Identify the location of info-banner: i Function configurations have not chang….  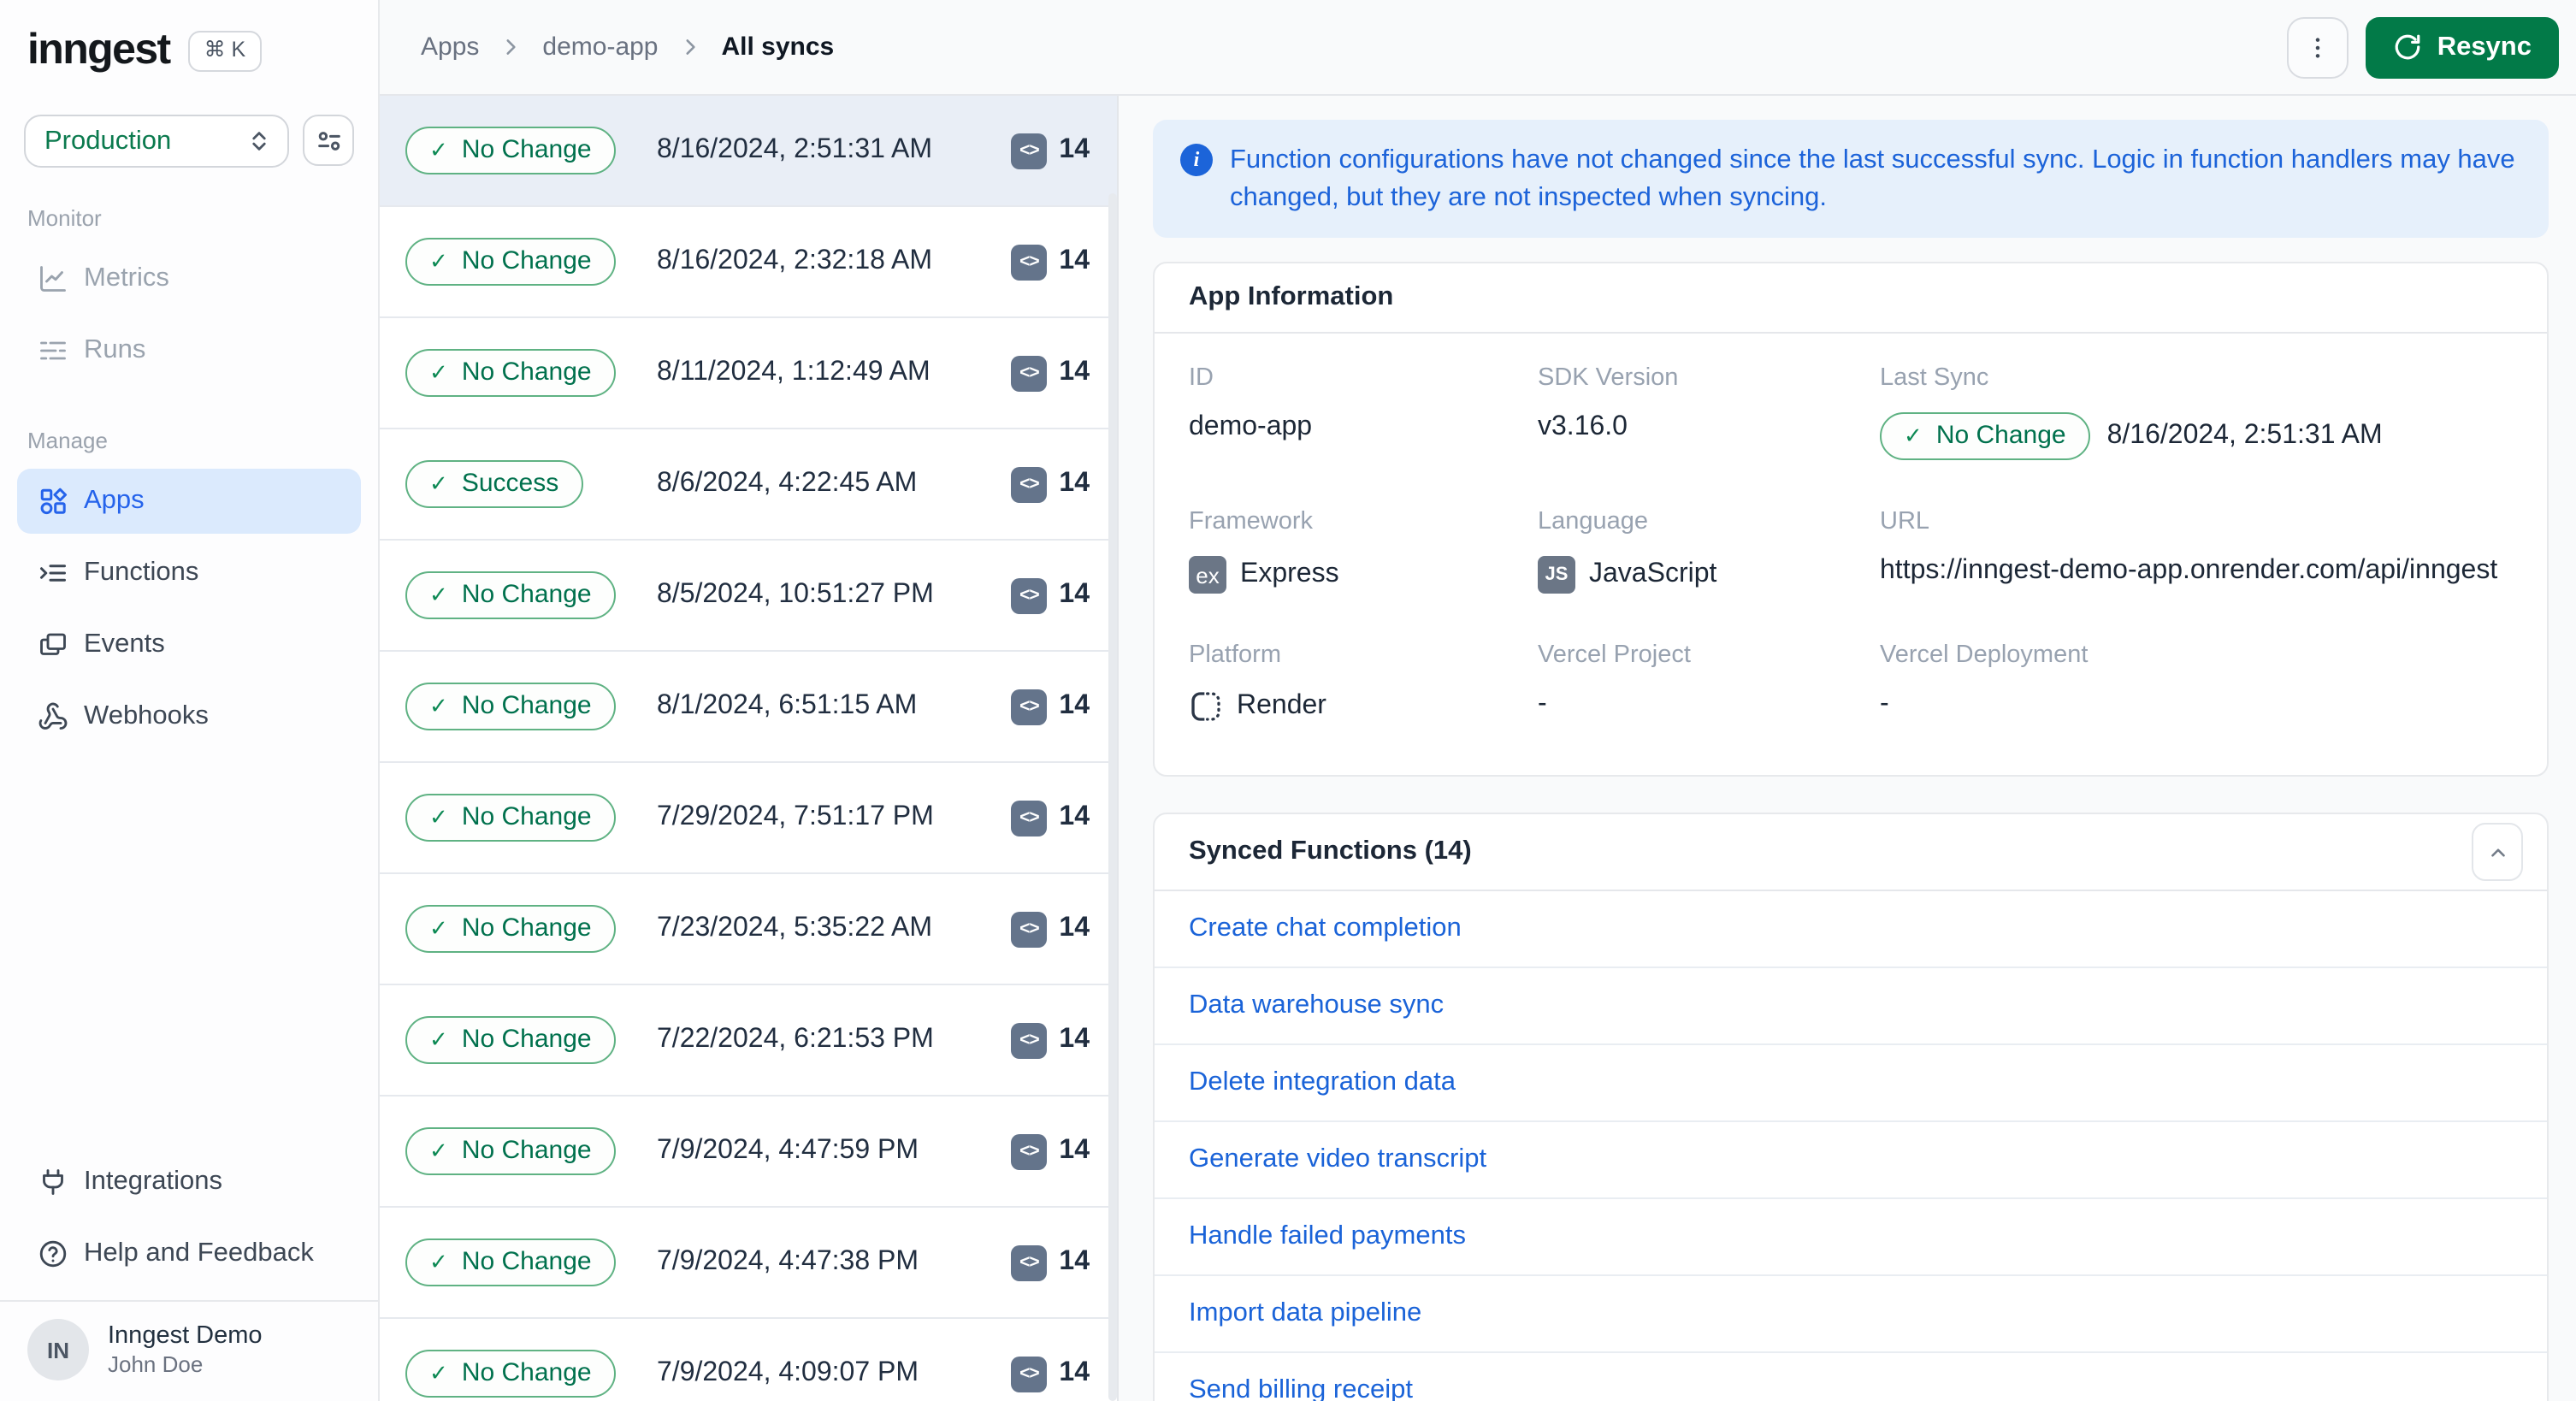
(1851, 179).